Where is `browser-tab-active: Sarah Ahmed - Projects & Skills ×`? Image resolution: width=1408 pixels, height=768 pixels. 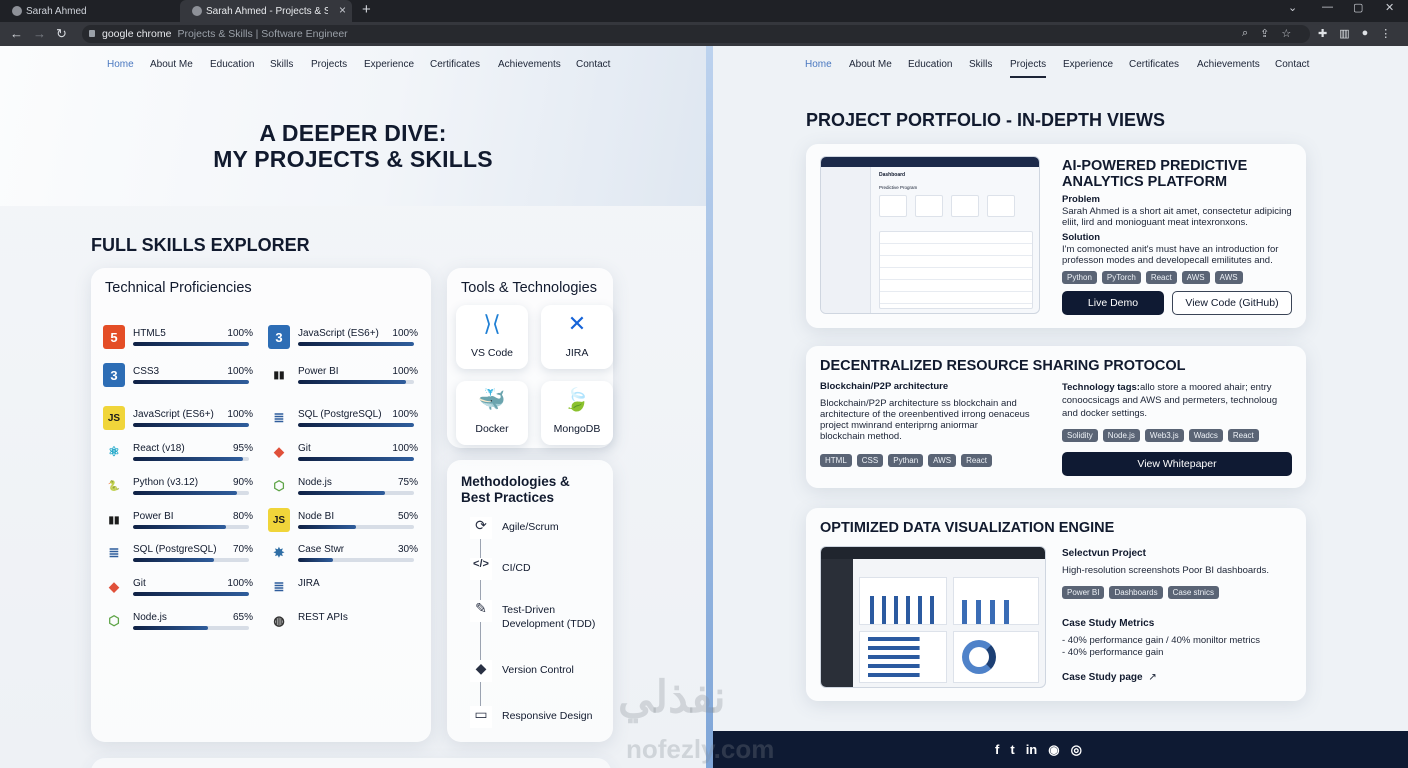 browser-tab-active: Sarah Ahmed - Projects & Skills × is located at coordinates (266, 11).